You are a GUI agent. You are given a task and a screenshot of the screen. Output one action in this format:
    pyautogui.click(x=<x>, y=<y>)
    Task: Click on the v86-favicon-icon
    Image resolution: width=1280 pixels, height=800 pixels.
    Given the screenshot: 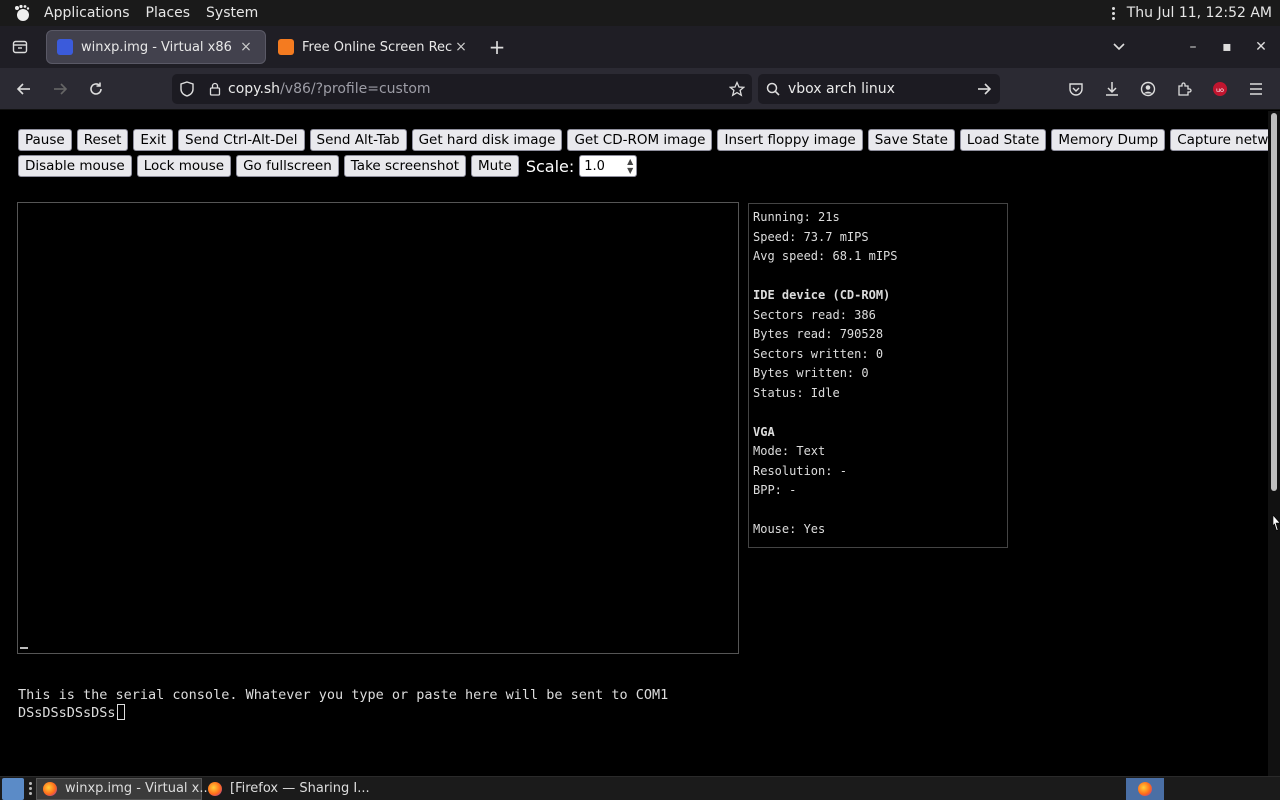 What is the action you would take?
    pyautogui.click(x=65, y=47)
    